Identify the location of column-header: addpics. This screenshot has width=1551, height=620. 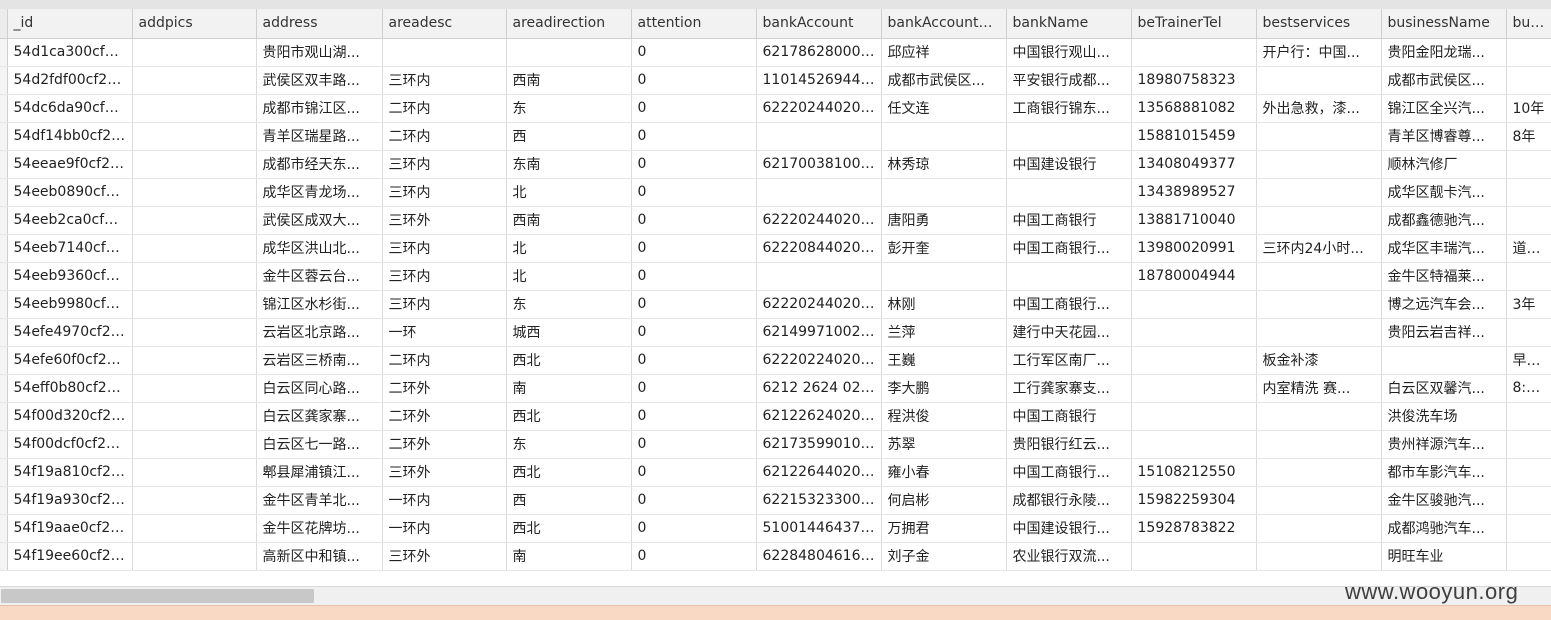
(194, 24).